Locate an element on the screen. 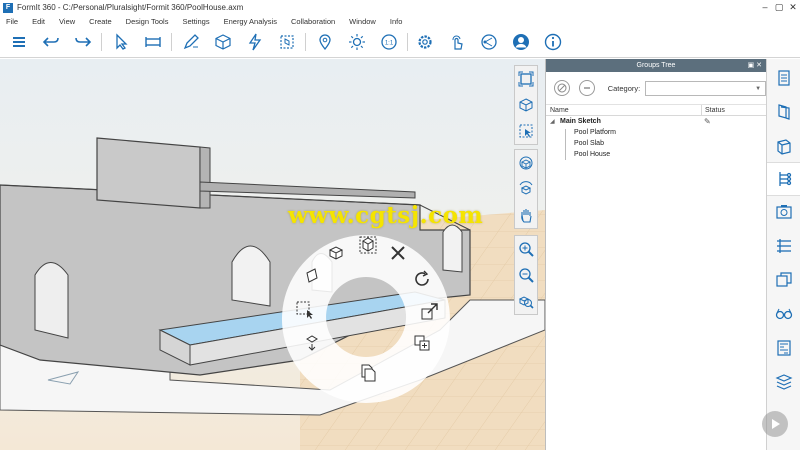  redo-icon is located at coordinates (83, 42).